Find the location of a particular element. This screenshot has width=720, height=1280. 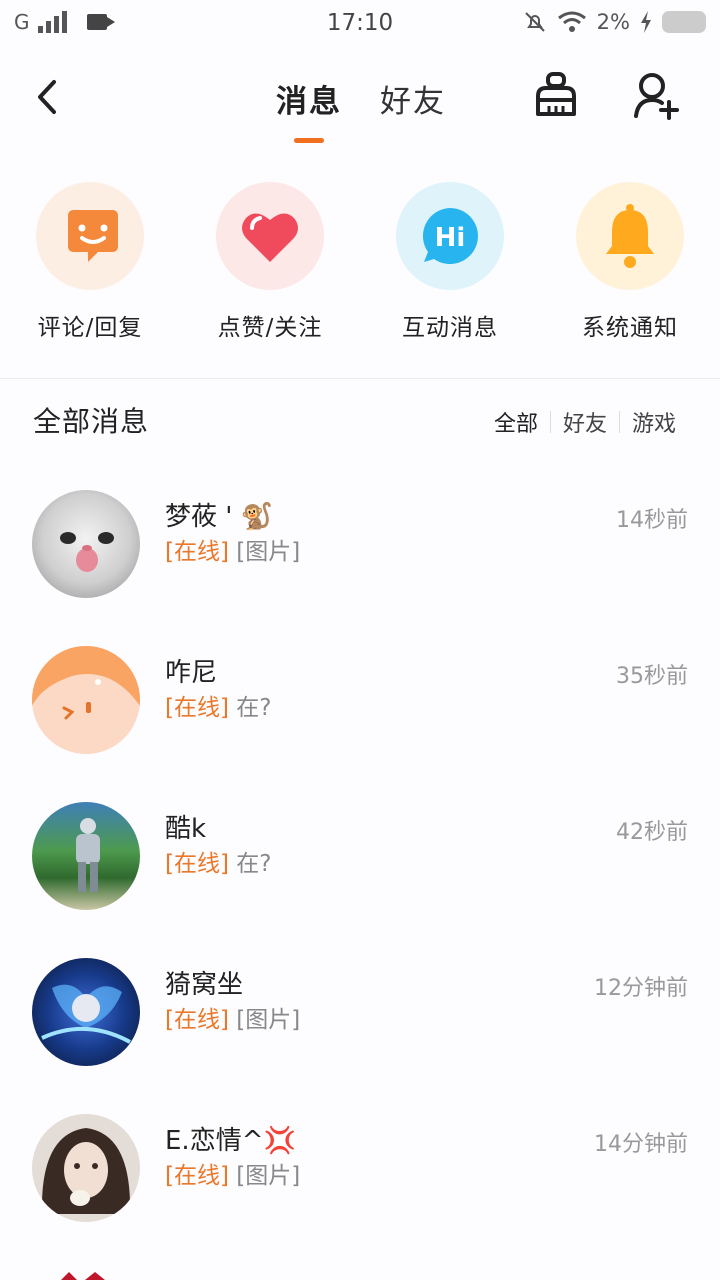

filter-friends: 好友 is located at coordinates (585, 422).